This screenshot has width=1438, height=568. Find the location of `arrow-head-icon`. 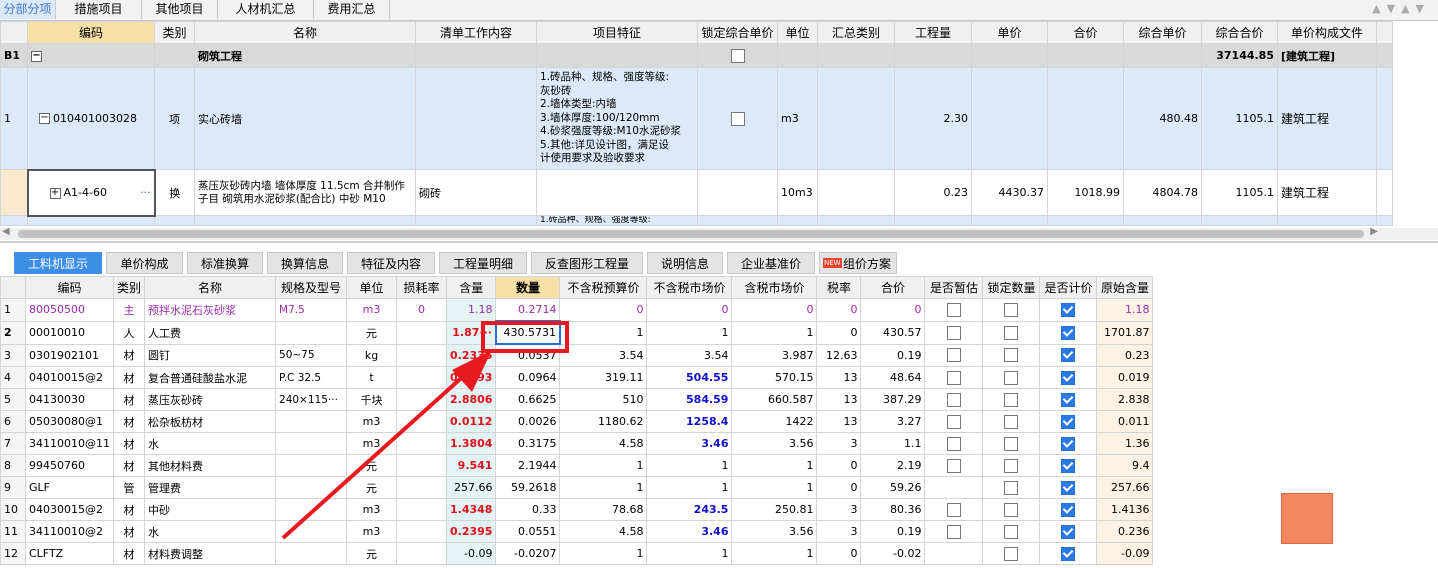

arrow-head-icon is located at coordinates (472, 371).